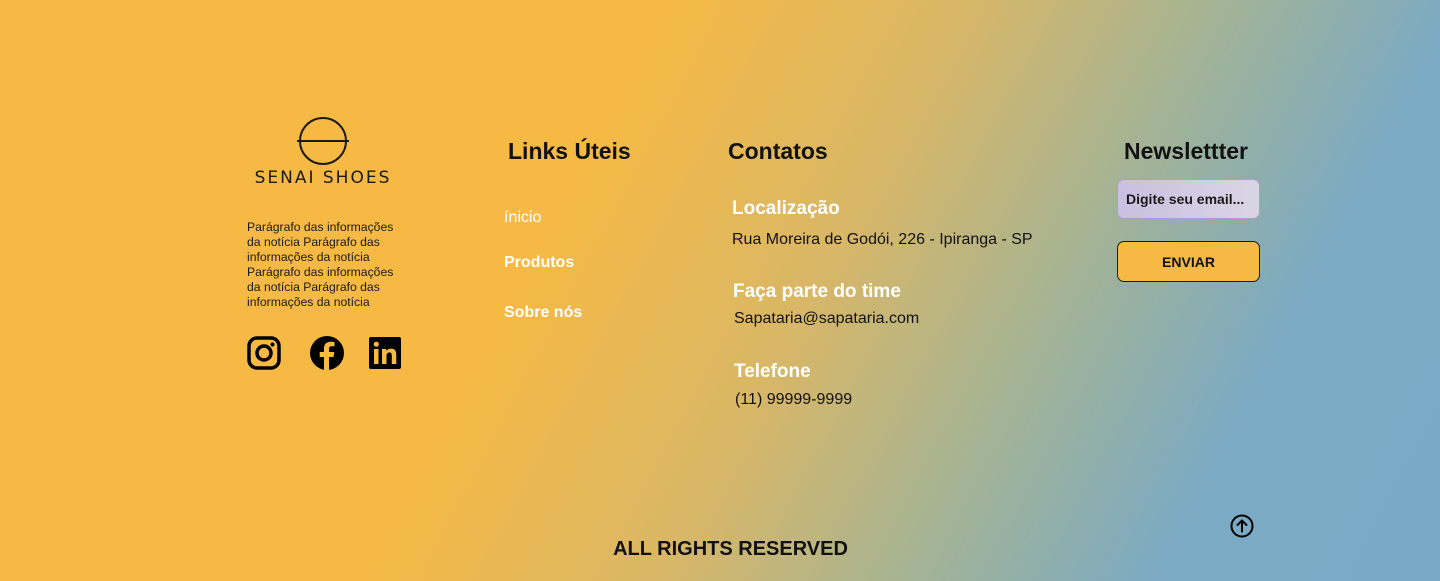 The image size is (1440, 581). I want to click on linkedin-icon, so click(385, 353).